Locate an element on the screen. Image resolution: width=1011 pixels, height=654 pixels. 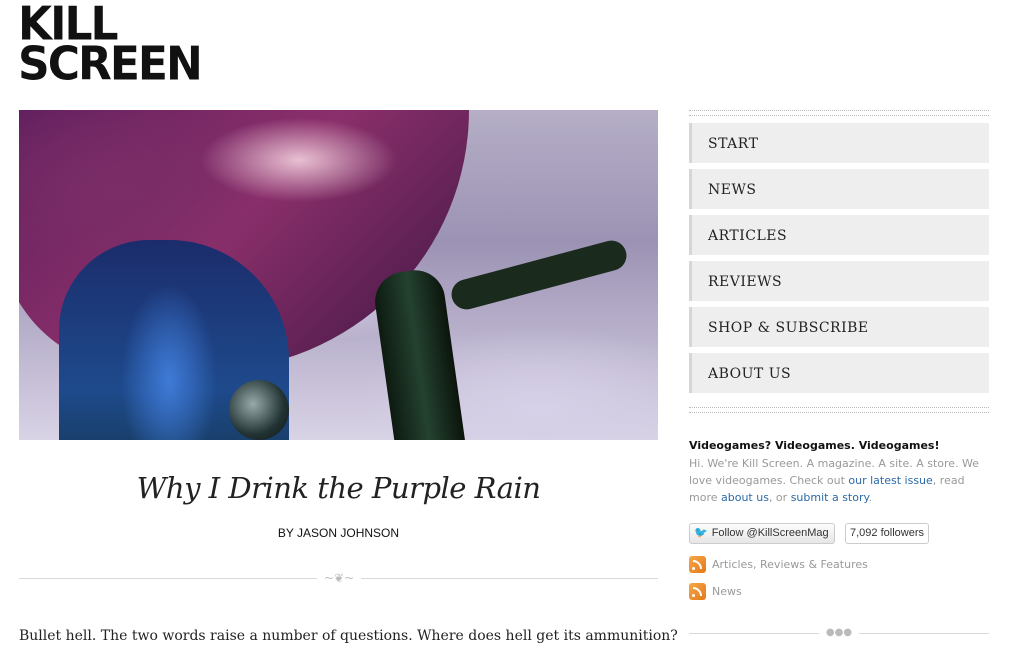
nav-item-news: NEWS is located at coordinates (839, 189).